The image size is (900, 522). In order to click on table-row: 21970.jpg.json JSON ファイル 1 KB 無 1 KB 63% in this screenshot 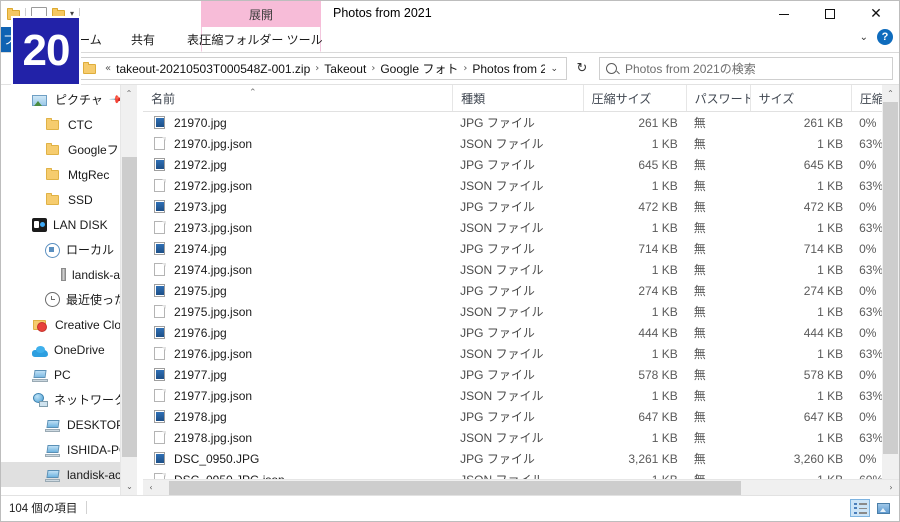, I will do `click(521, 143)`.